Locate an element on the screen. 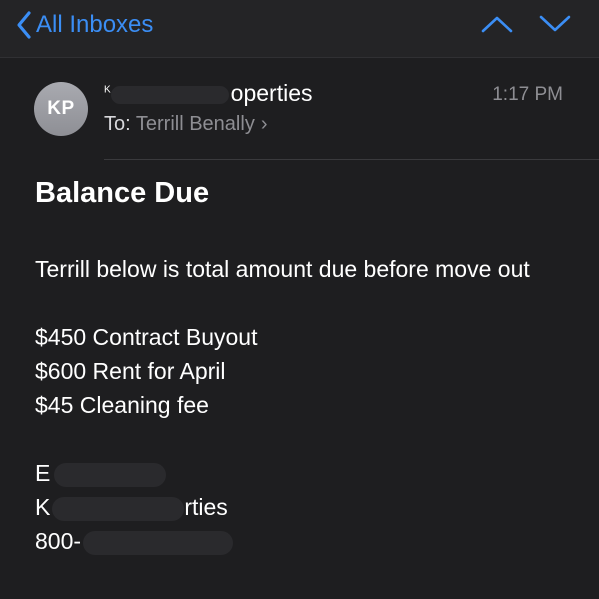 The height and width of the screenshot is (599, 599). line-item: $600 Rent for April is located at coordinates (130, 371).